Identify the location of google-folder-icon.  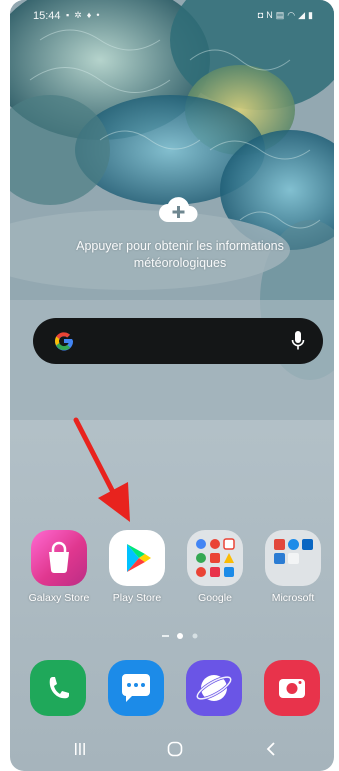
(215, 558).